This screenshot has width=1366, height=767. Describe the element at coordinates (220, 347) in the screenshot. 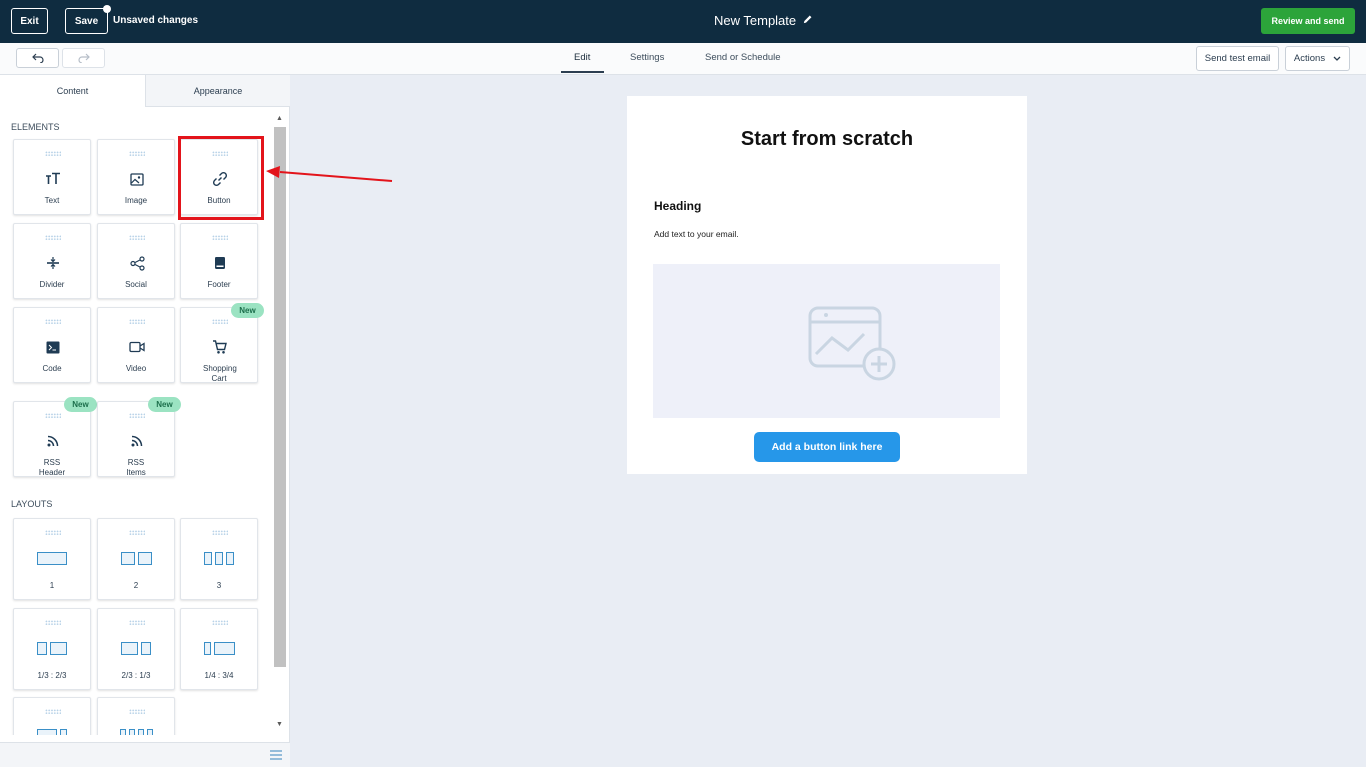

I see `cart-icon` at that location.